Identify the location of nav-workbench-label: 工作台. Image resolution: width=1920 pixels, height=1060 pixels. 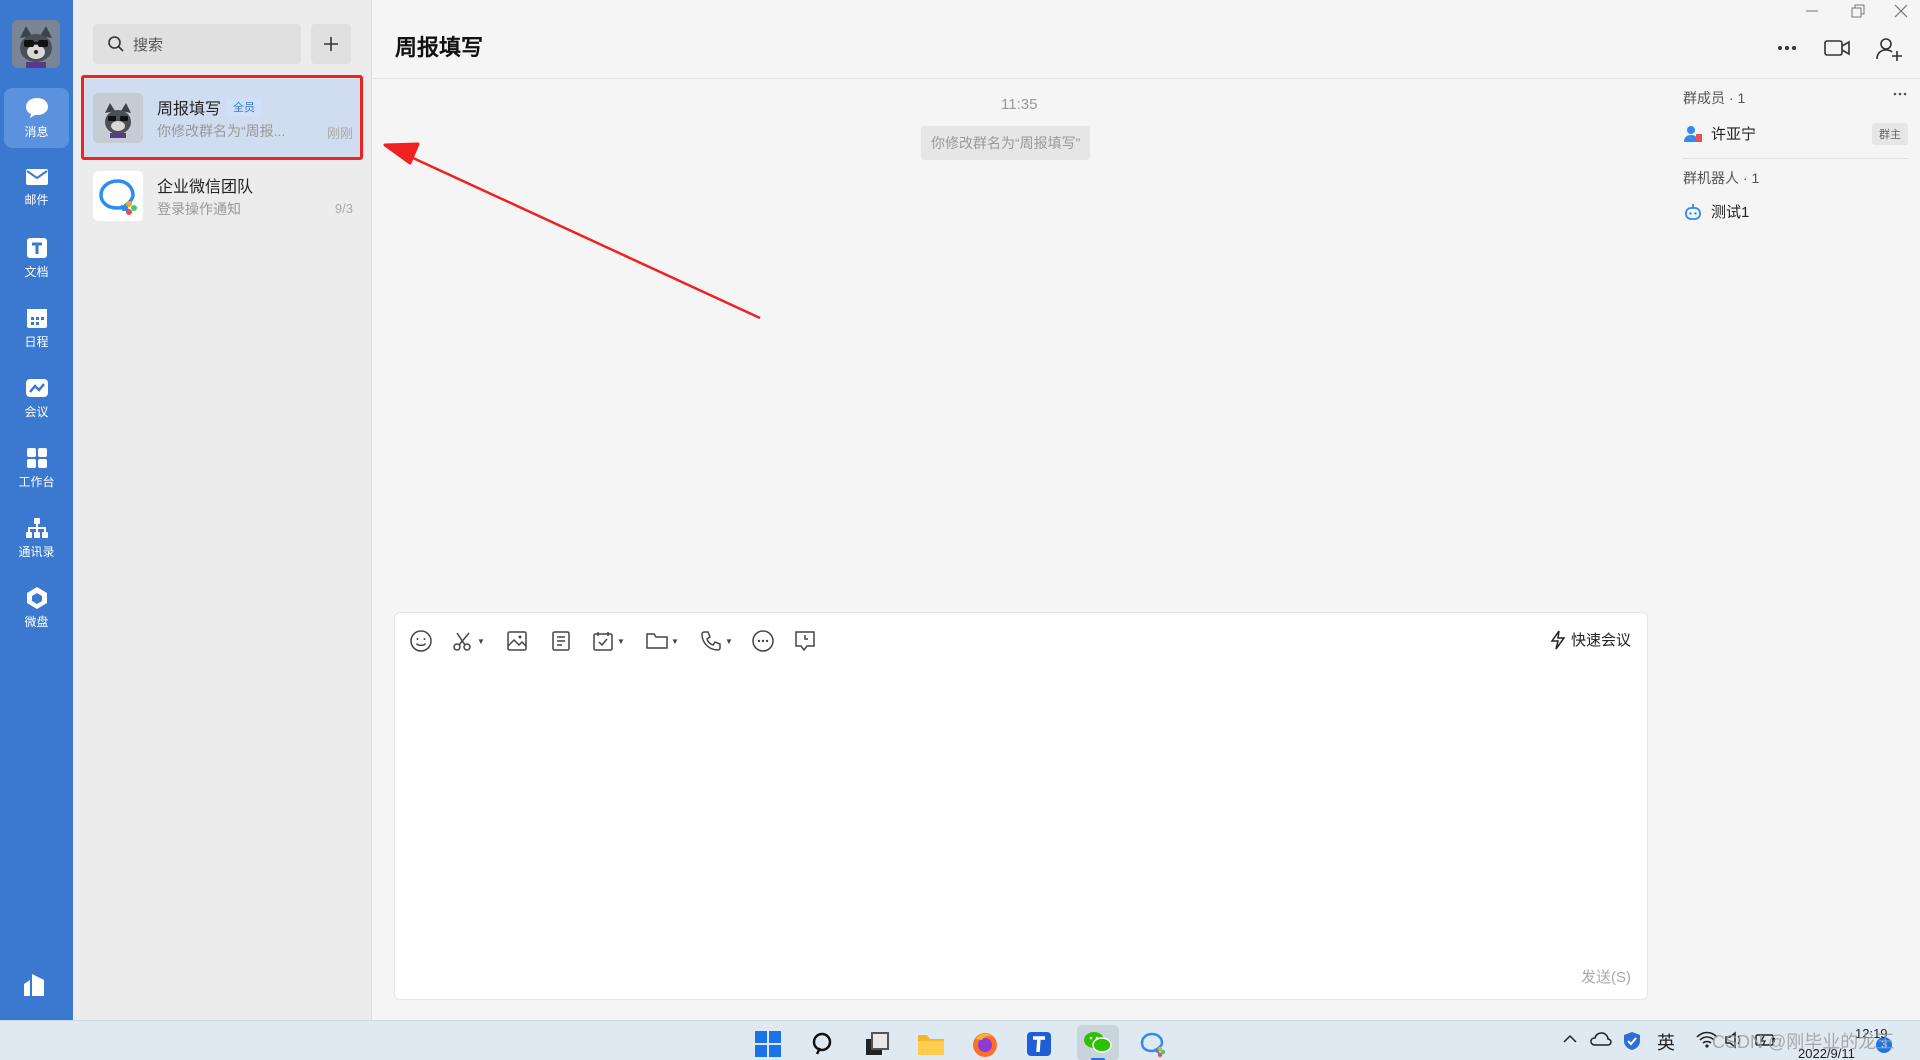
(36, 482).